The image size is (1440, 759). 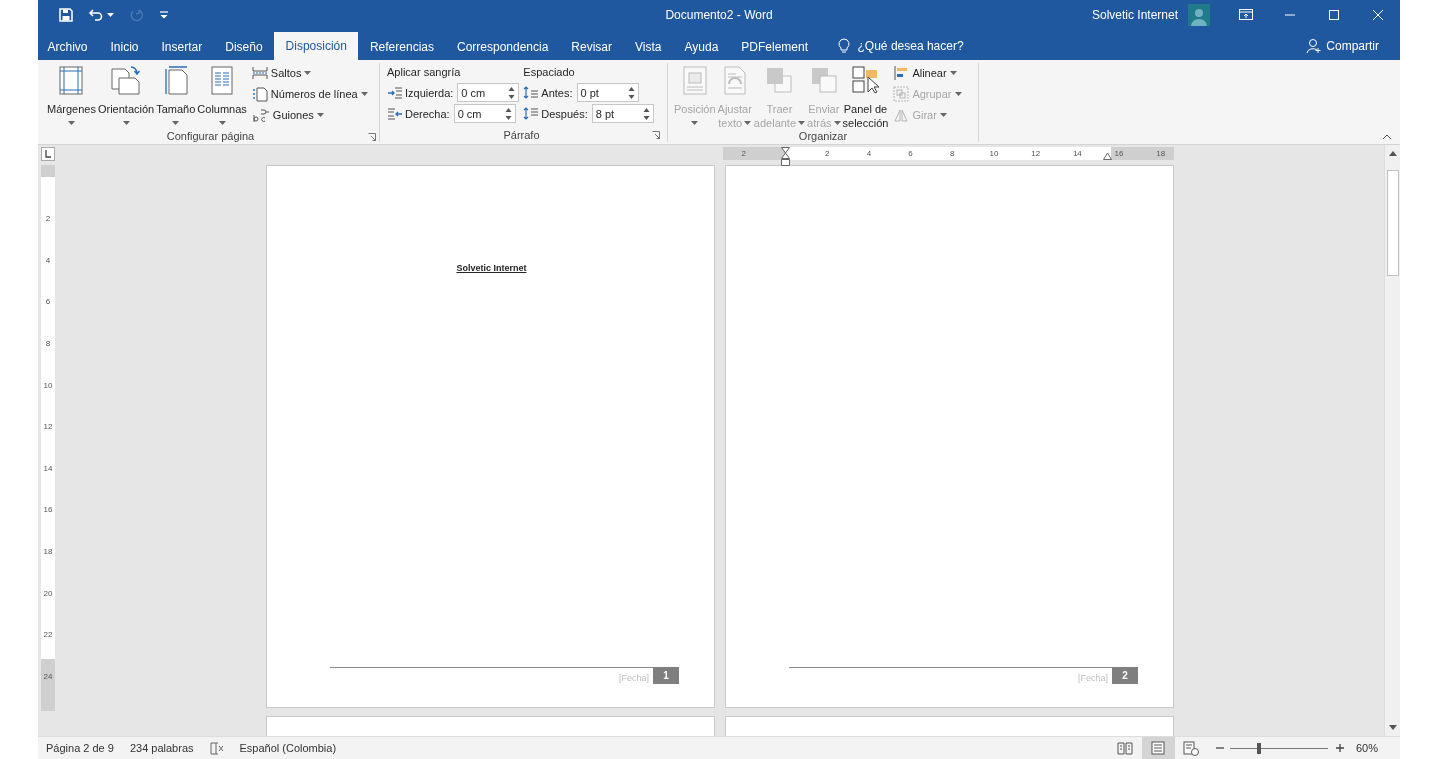 I want to click on ribbon-tab: Revisar, so click(x=591, y=47).